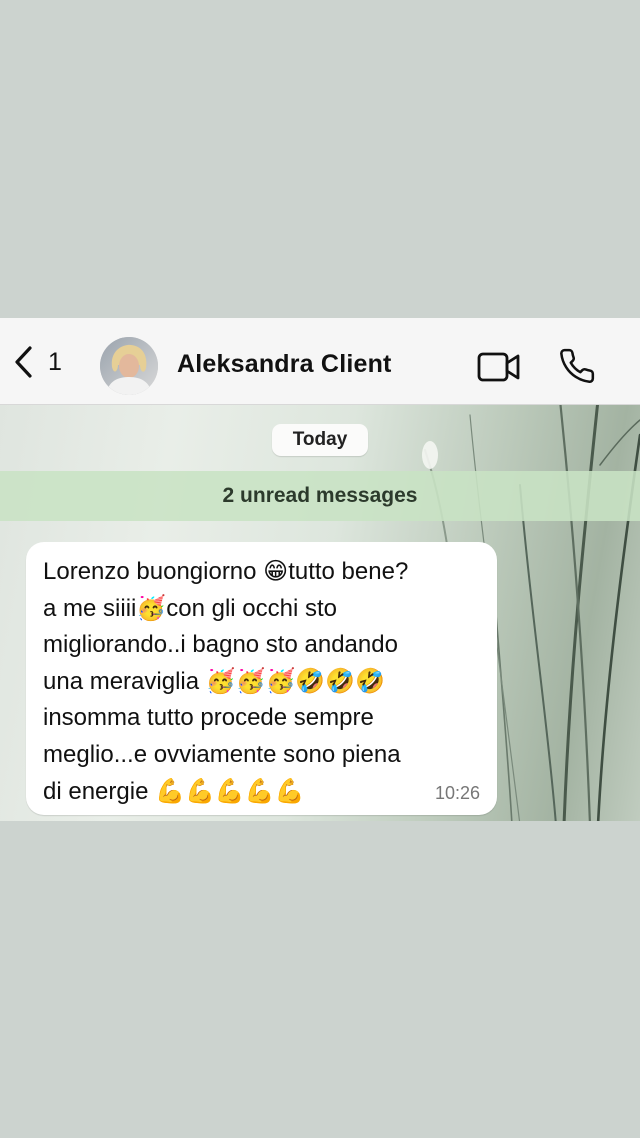 The height and width of the screenshot is (1138, 640). Describe the element at coordinates (320, 496) in the screenshot. I see `unread-messages-banner: 2 unread messages` at that location.